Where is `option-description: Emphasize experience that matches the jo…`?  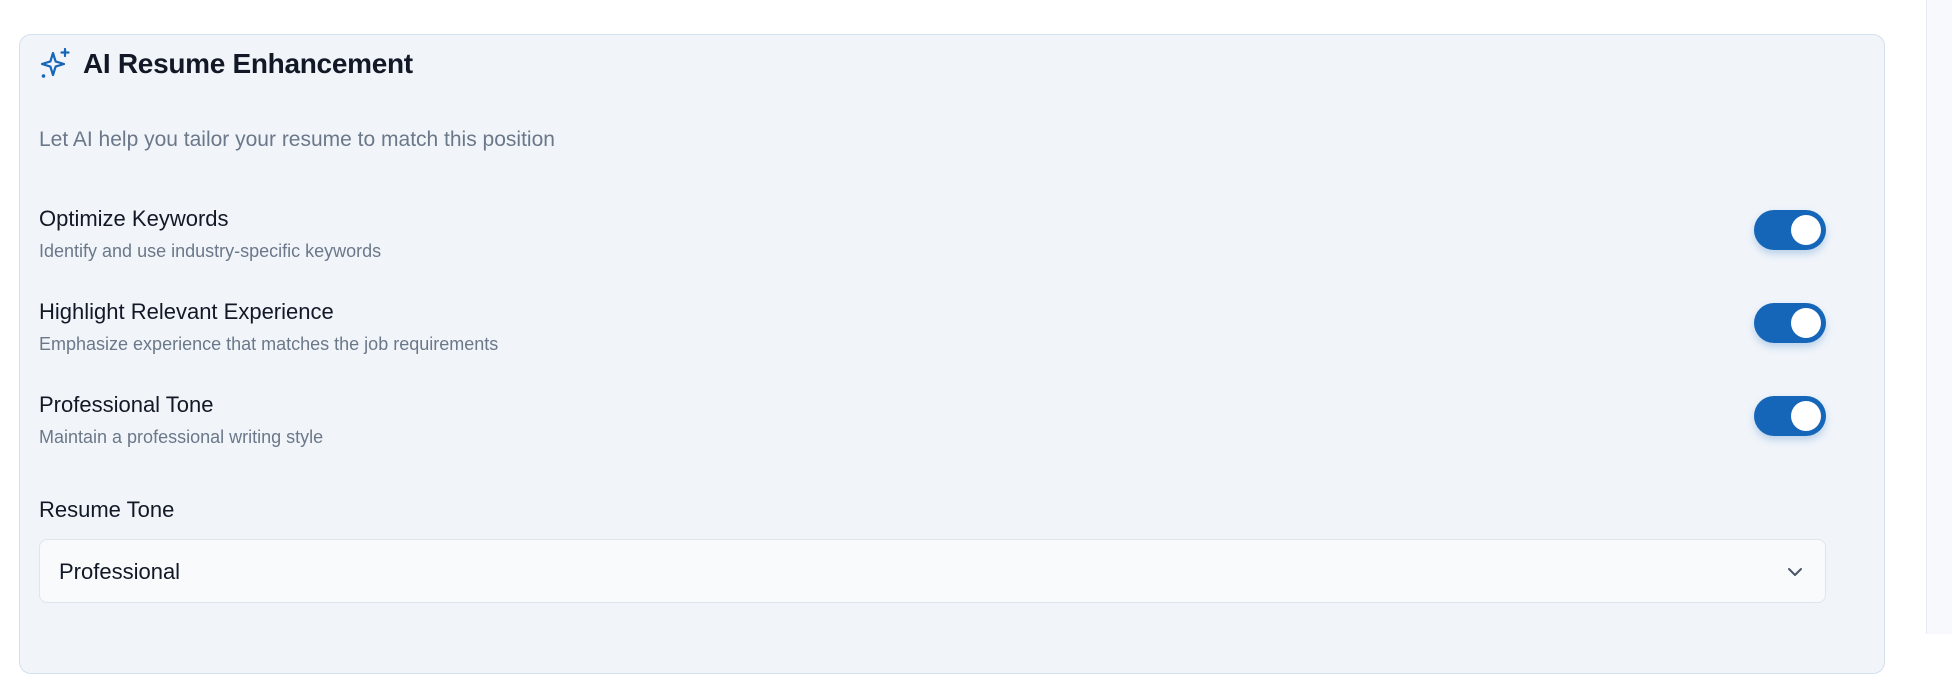 option-description: Emphasize experience that matches the jo… is located at coordinates (269, 344).